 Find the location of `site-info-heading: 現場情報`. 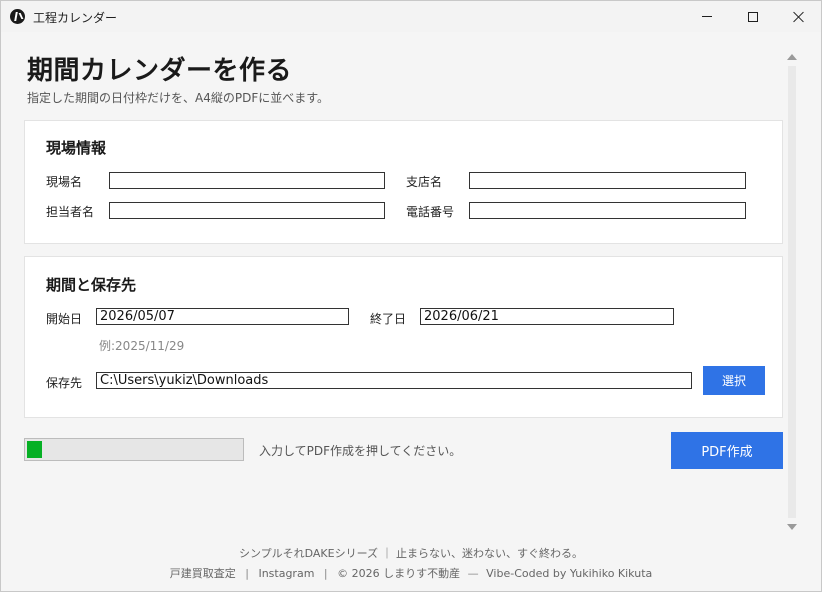

site-info-heading: 現場情報 is located at coordinates (76, 148).